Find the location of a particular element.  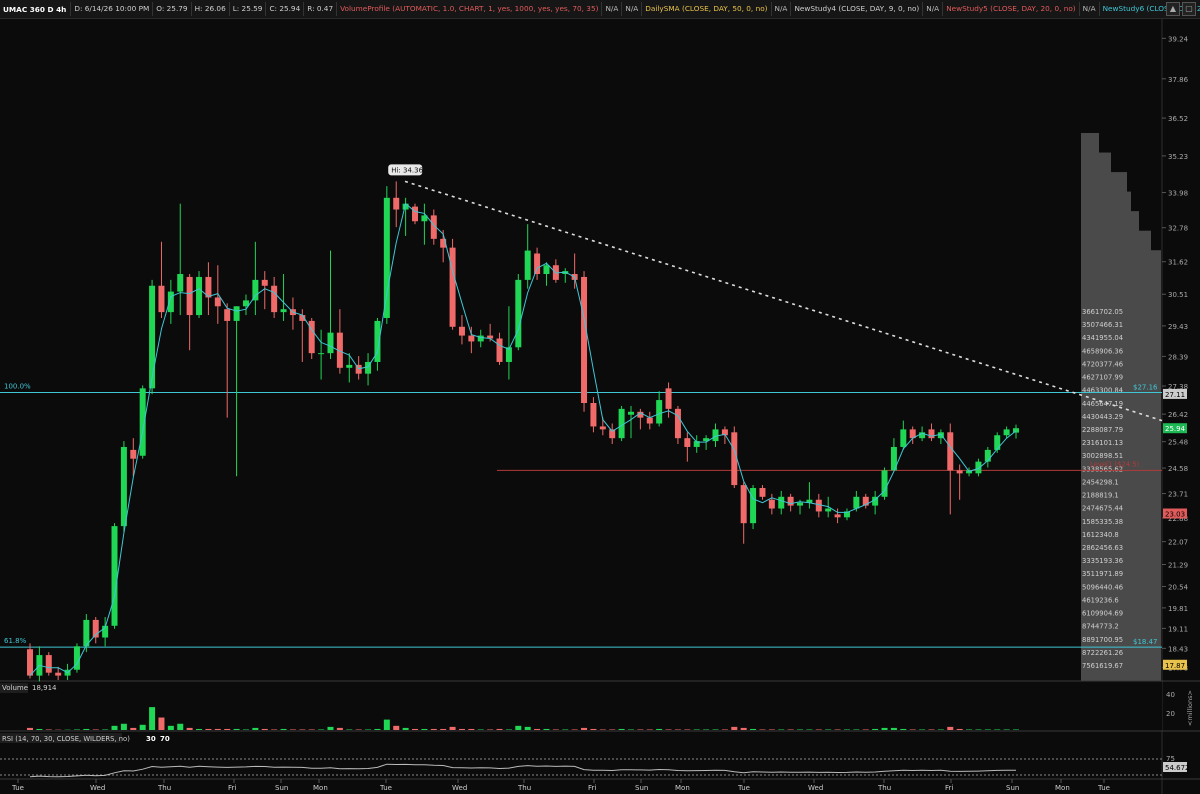

time-label: Thu is located at coordinates (164, 788).